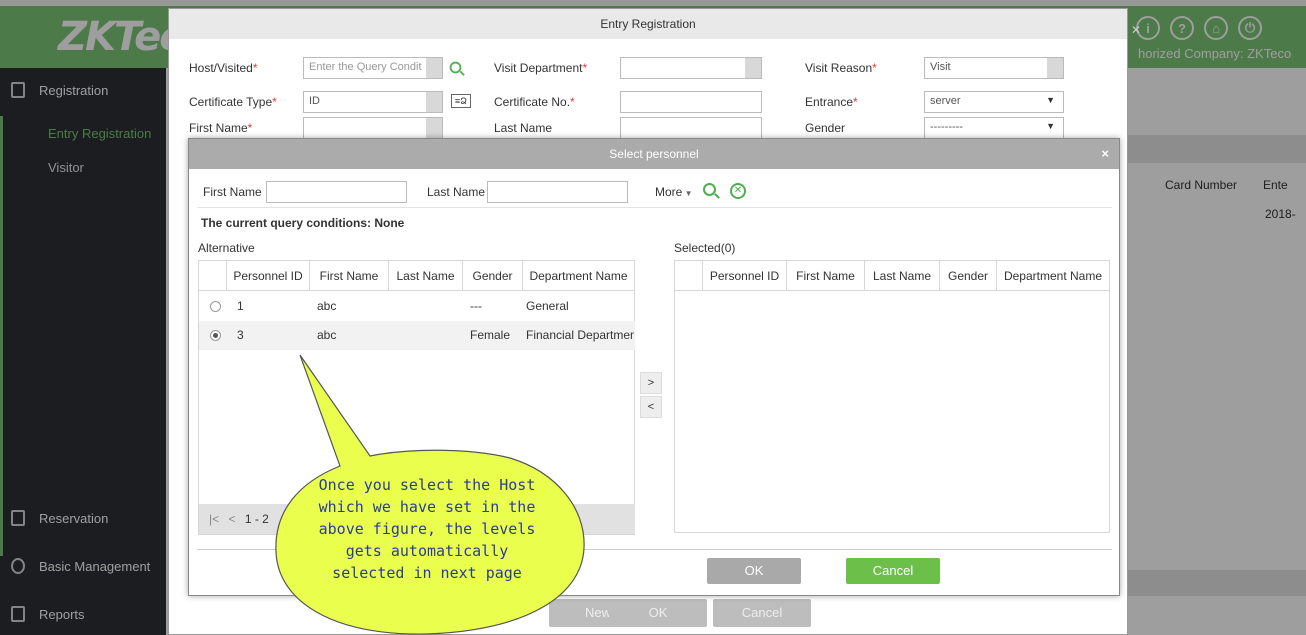  What do you see at coordinates (373, 102) in the screenshot?
I see `certificate-type-select: ID` at bounding box center [373, 102].